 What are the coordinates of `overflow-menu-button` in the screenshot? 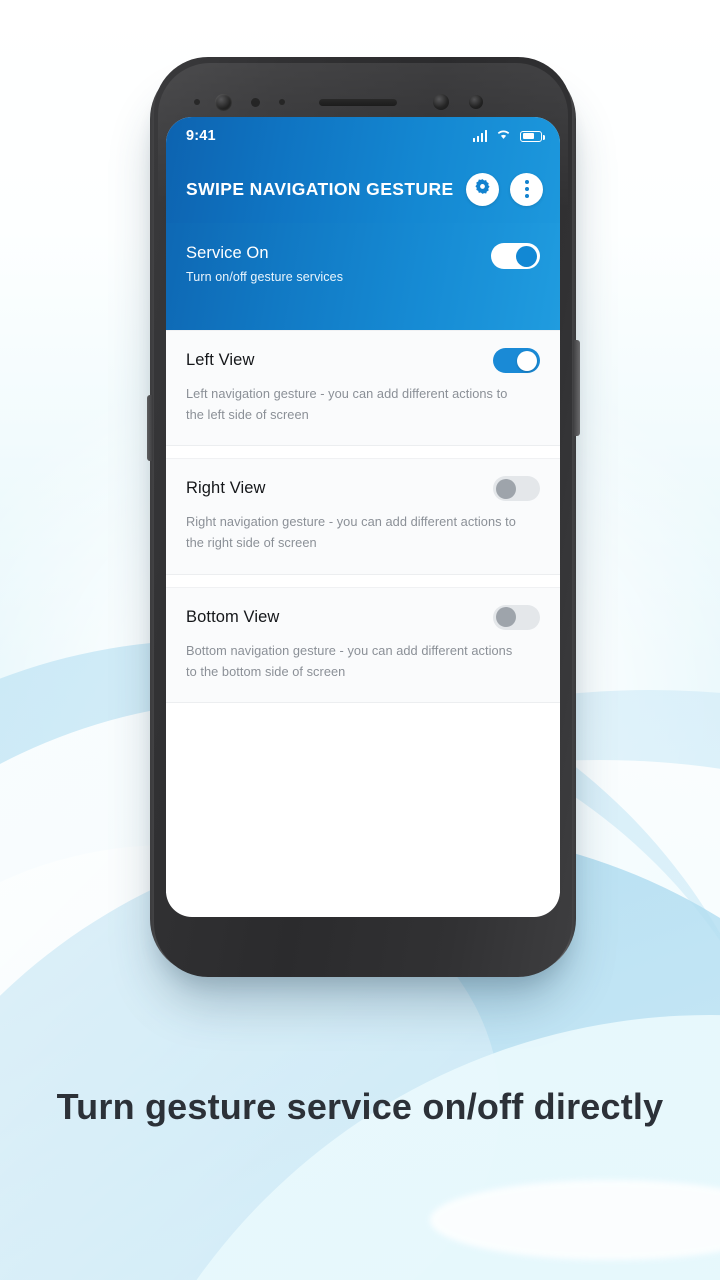 It's located at (526, 189).